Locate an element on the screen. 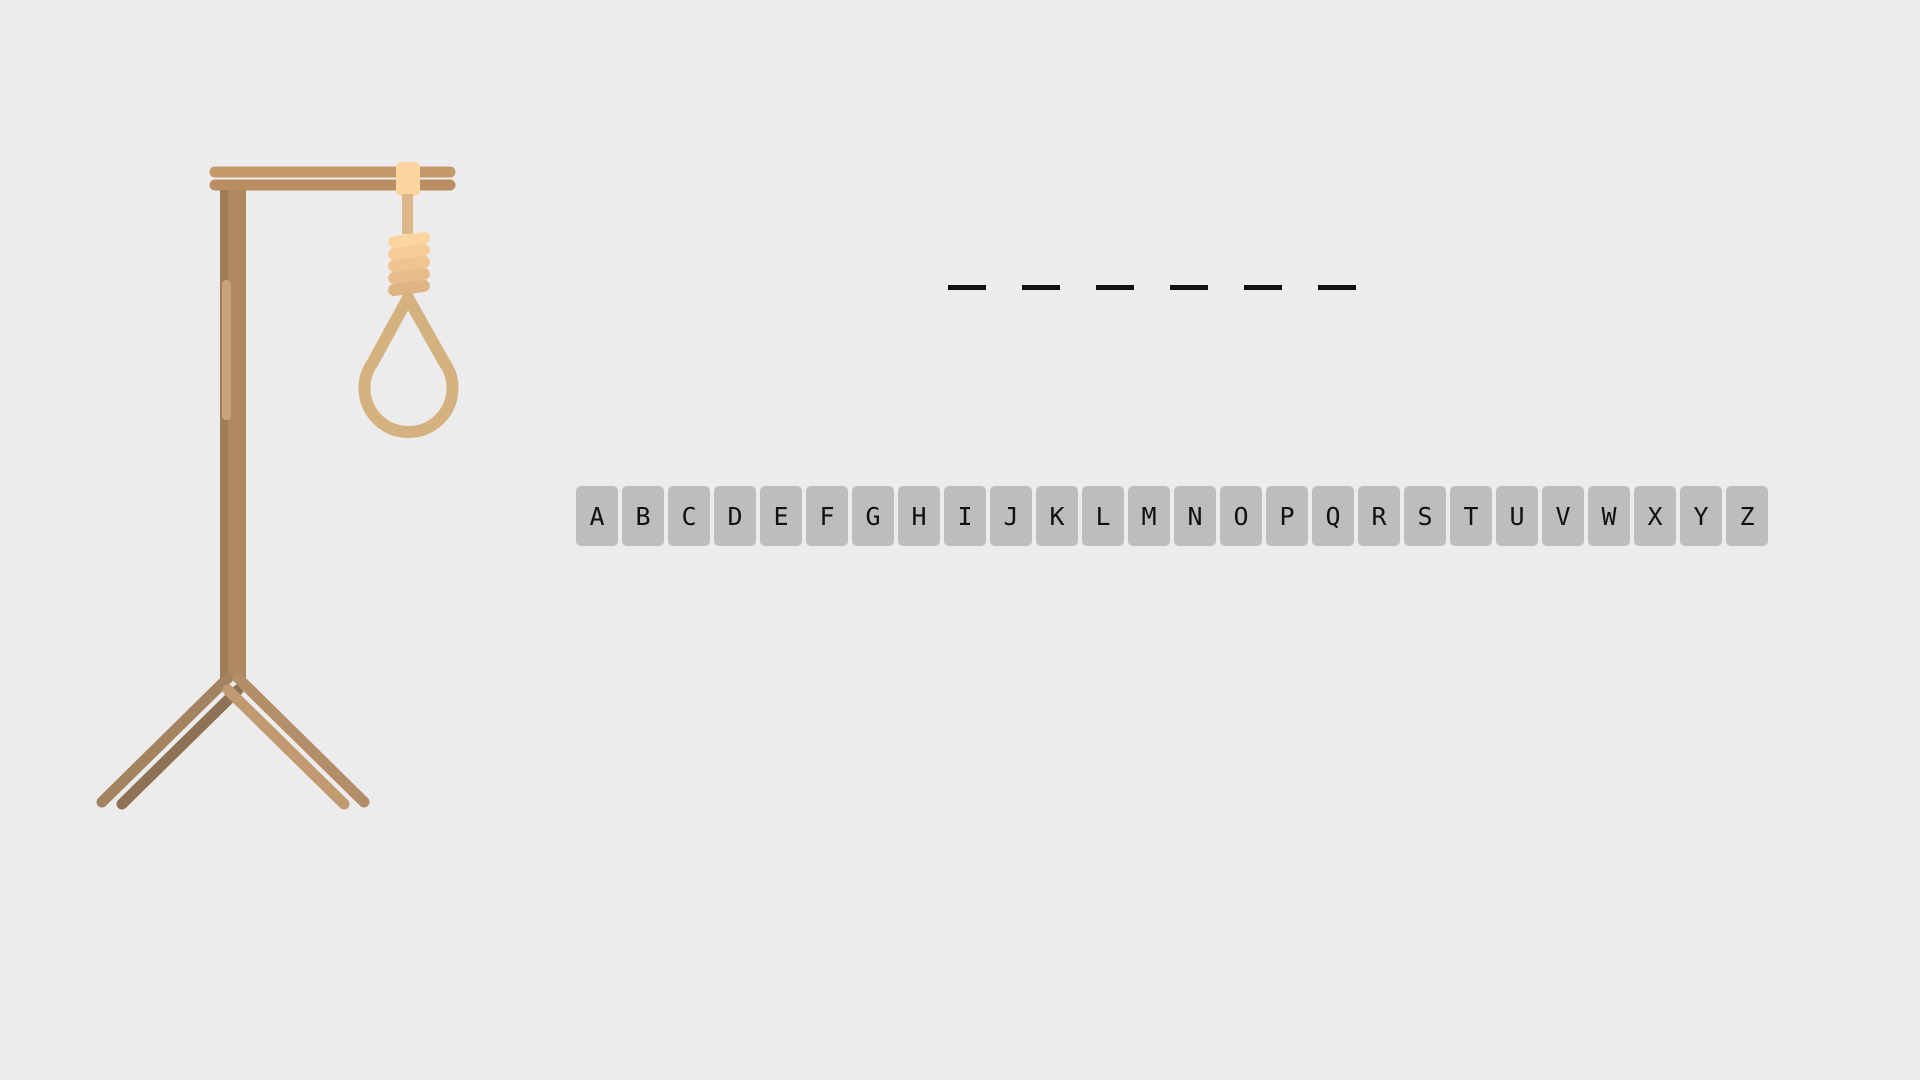 The height and width of the screenshot is (1080, 1920). key-i: I is located at coordinates (965, 516).